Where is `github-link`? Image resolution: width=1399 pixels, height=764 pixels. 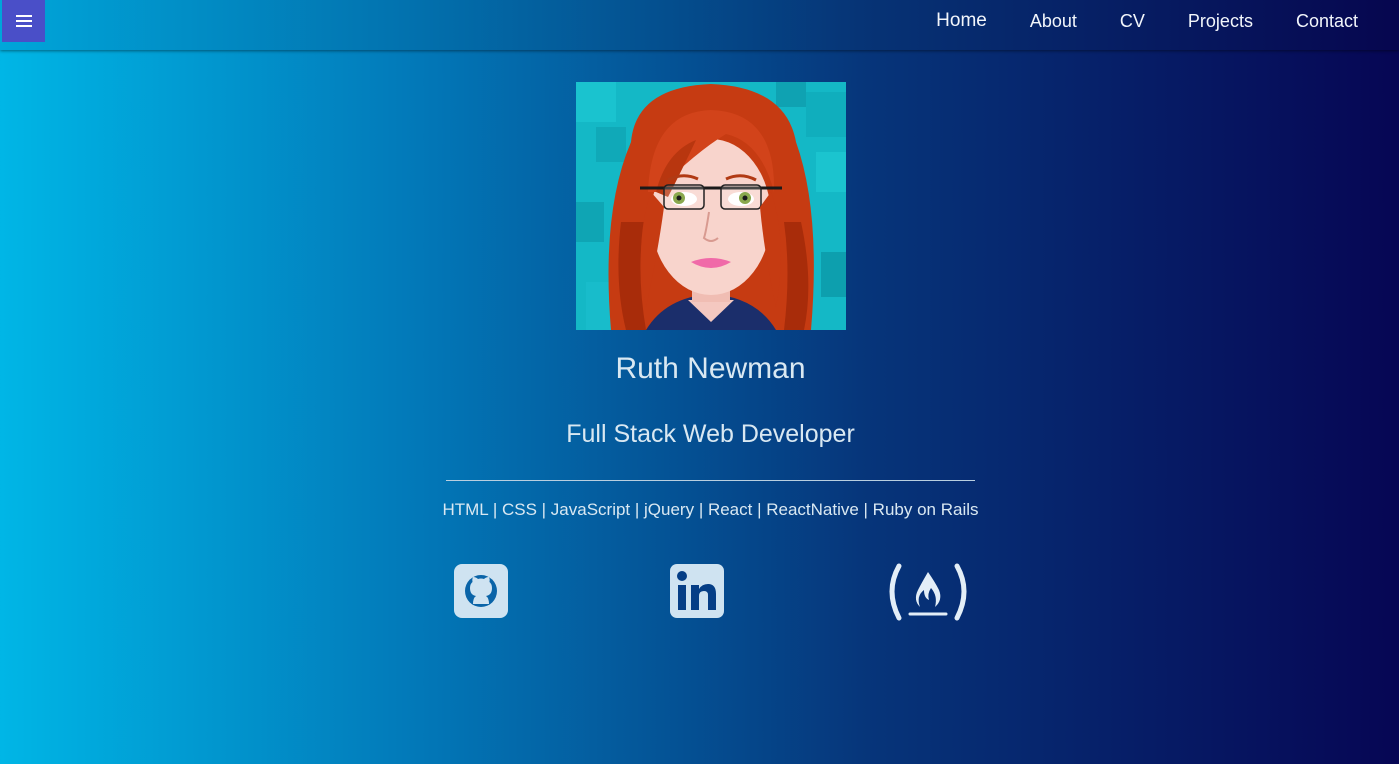
github-link is located at coordinates (481, 593).